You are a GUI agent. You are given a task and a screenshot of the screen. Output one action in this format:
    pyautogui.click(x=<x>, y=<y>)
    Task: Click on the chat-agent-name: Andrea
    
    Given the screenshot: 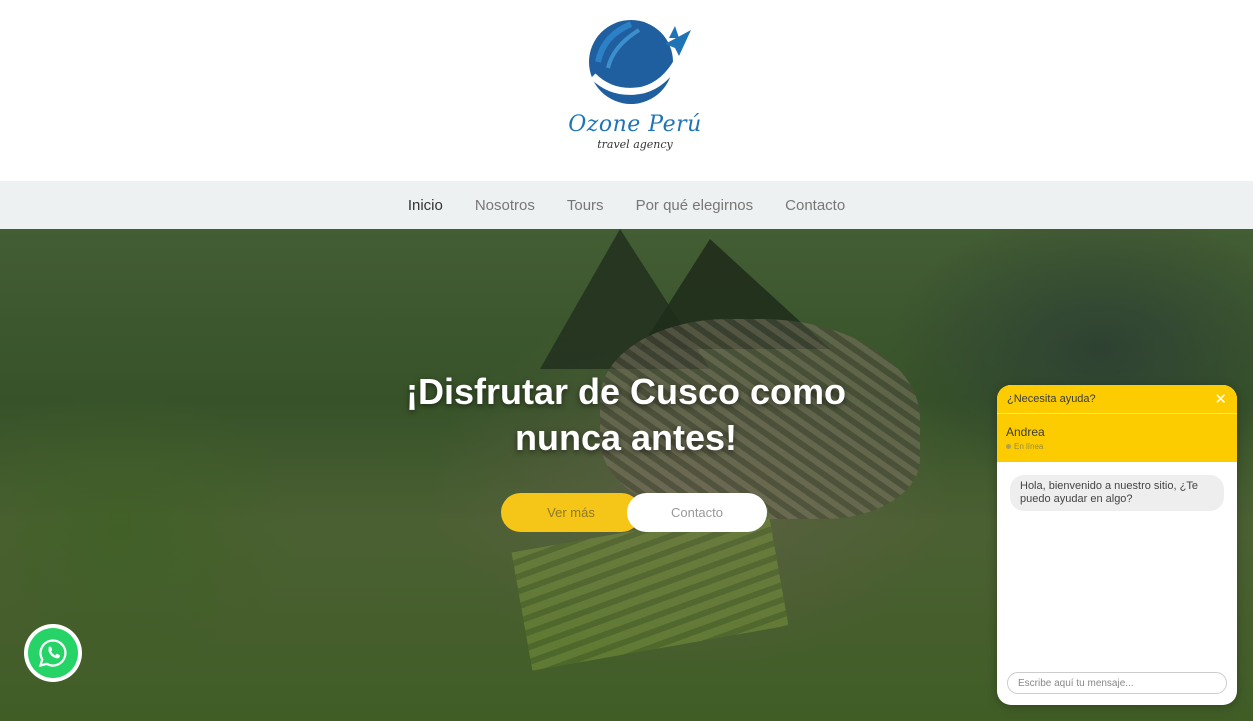 What is the action you would take?
    pyautogui.click(x=1025, y=432)
    